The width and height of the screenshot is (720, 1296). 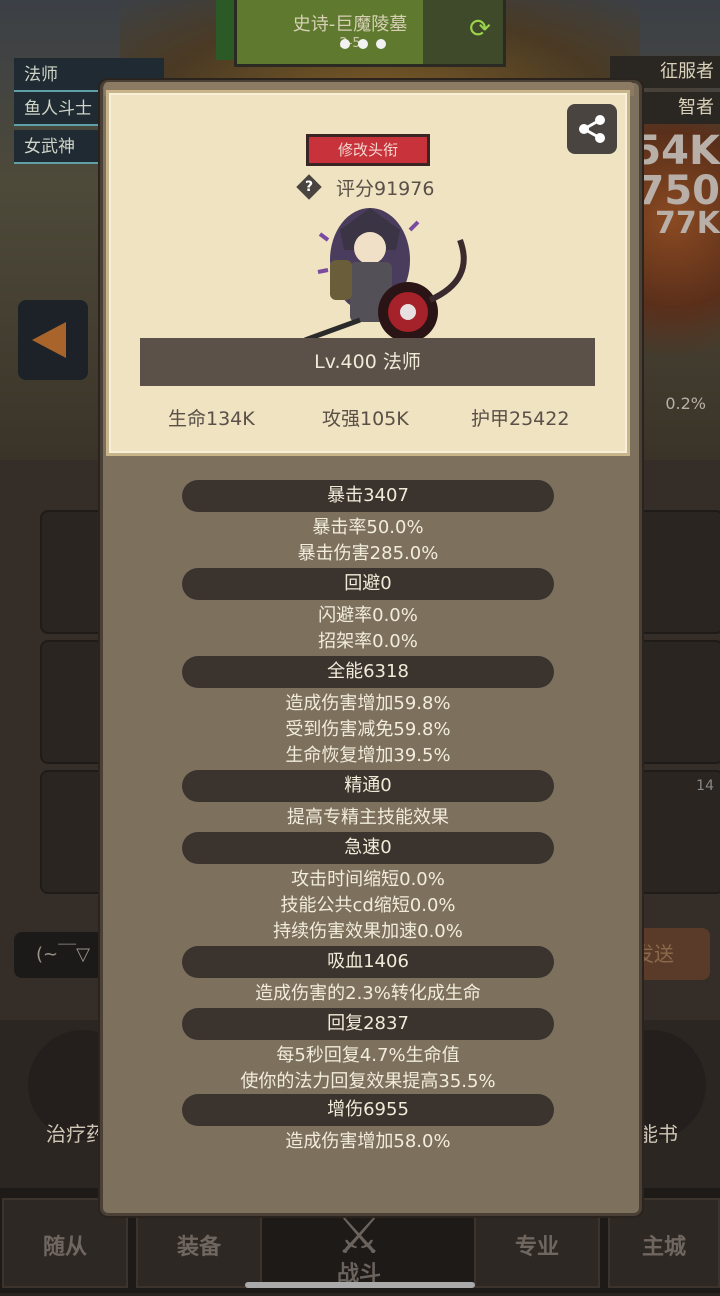 I want to click on section-header-leech: 吸血1406, so click(x=368, y=962).